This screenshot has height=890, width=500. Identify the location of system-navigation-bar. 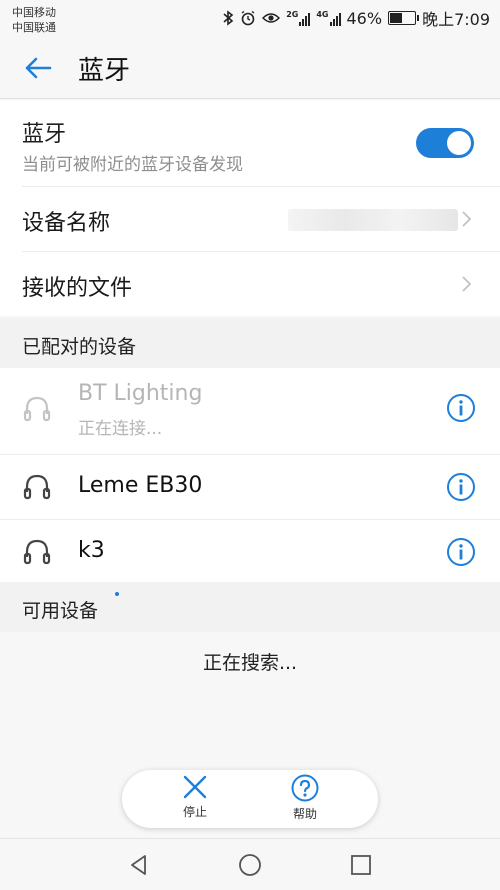
(250, 864).